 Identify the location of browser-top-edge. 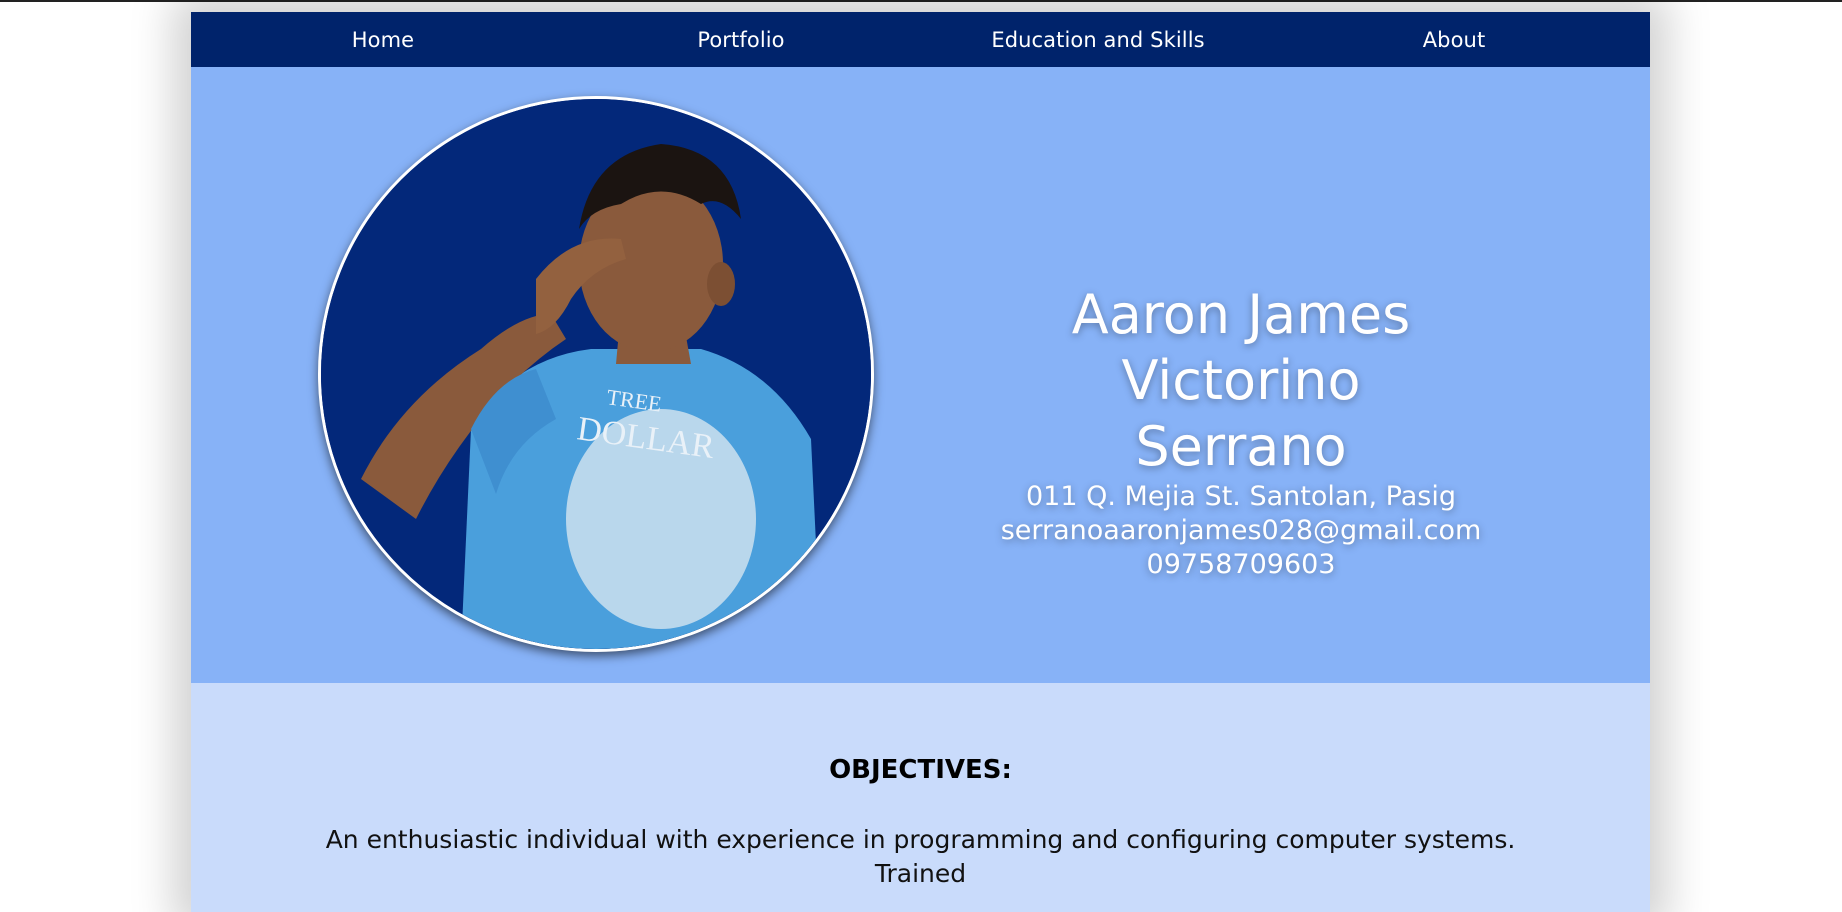
(921, 1).